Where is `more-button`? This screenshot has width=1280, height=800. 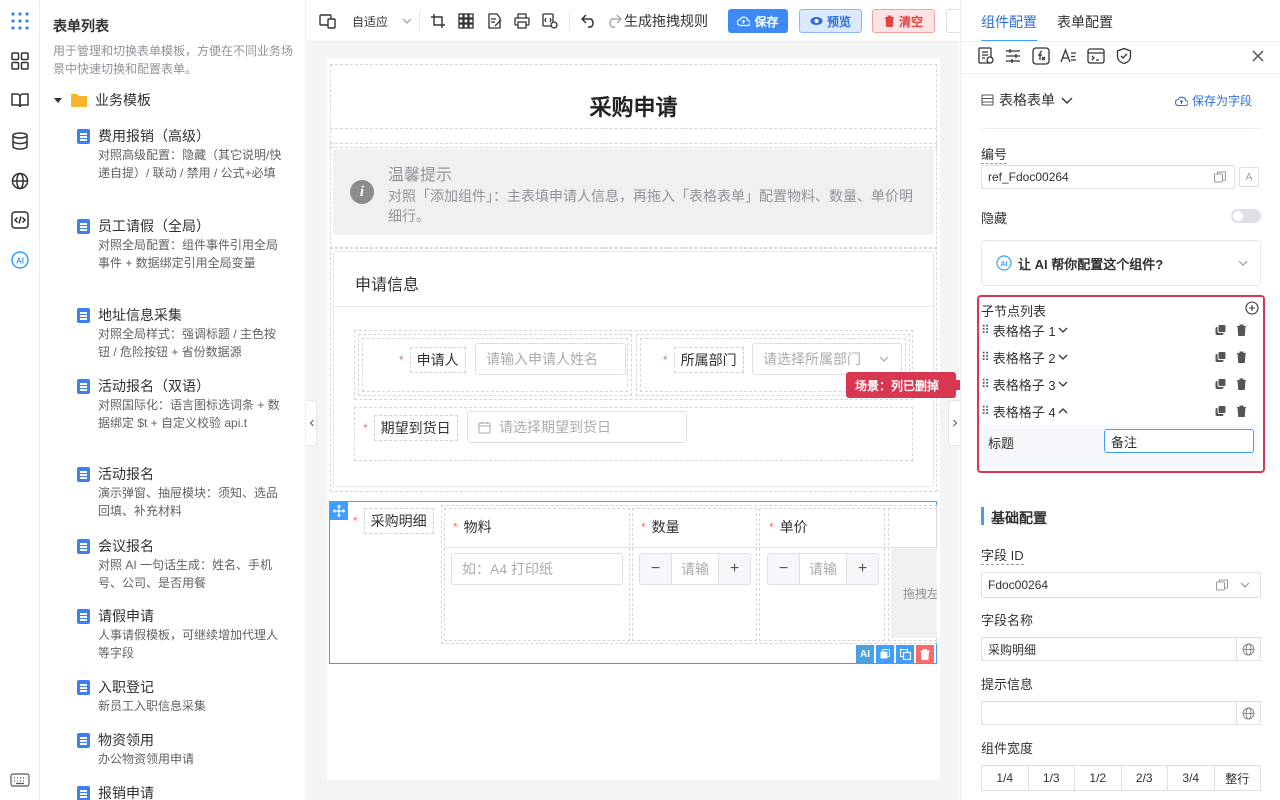 more-button is located at coordinates (952, 21).